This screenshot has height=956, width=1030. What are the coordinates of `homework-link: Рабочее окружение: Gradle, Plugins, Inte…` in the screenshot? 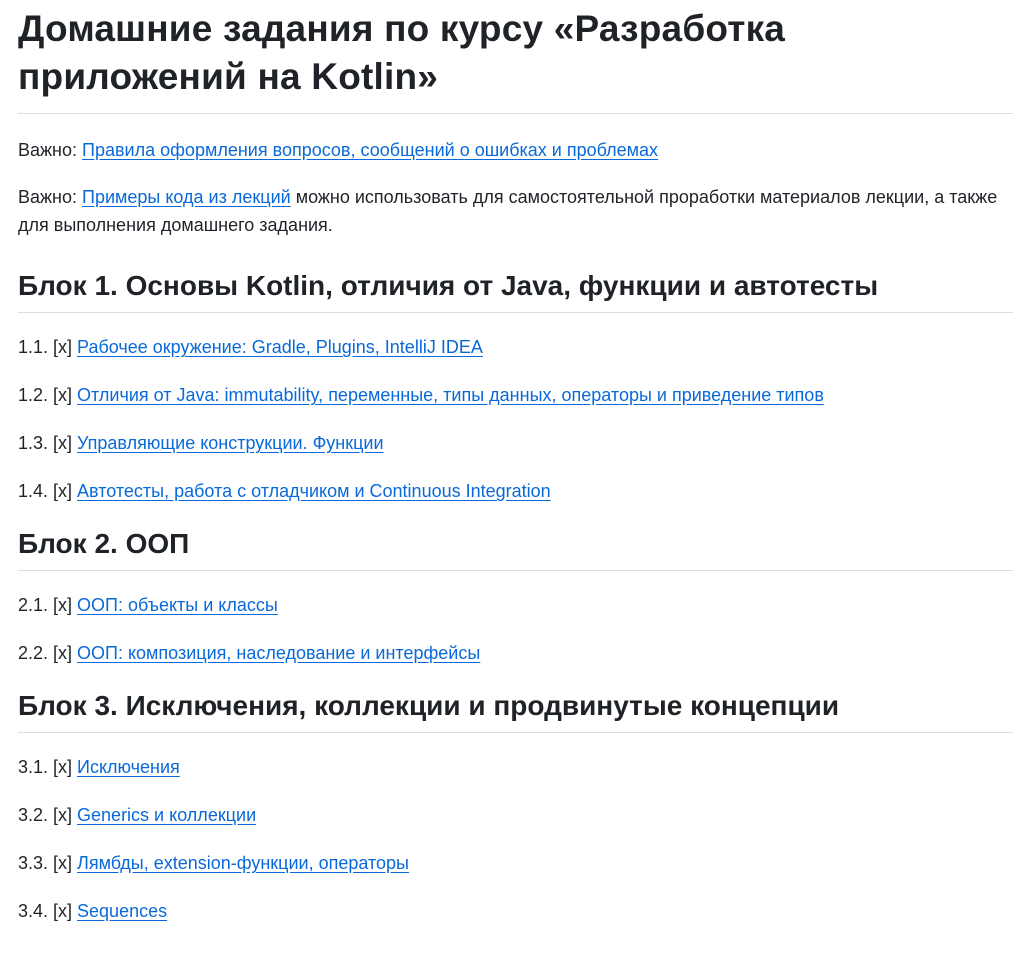 It's located at (280, 347).